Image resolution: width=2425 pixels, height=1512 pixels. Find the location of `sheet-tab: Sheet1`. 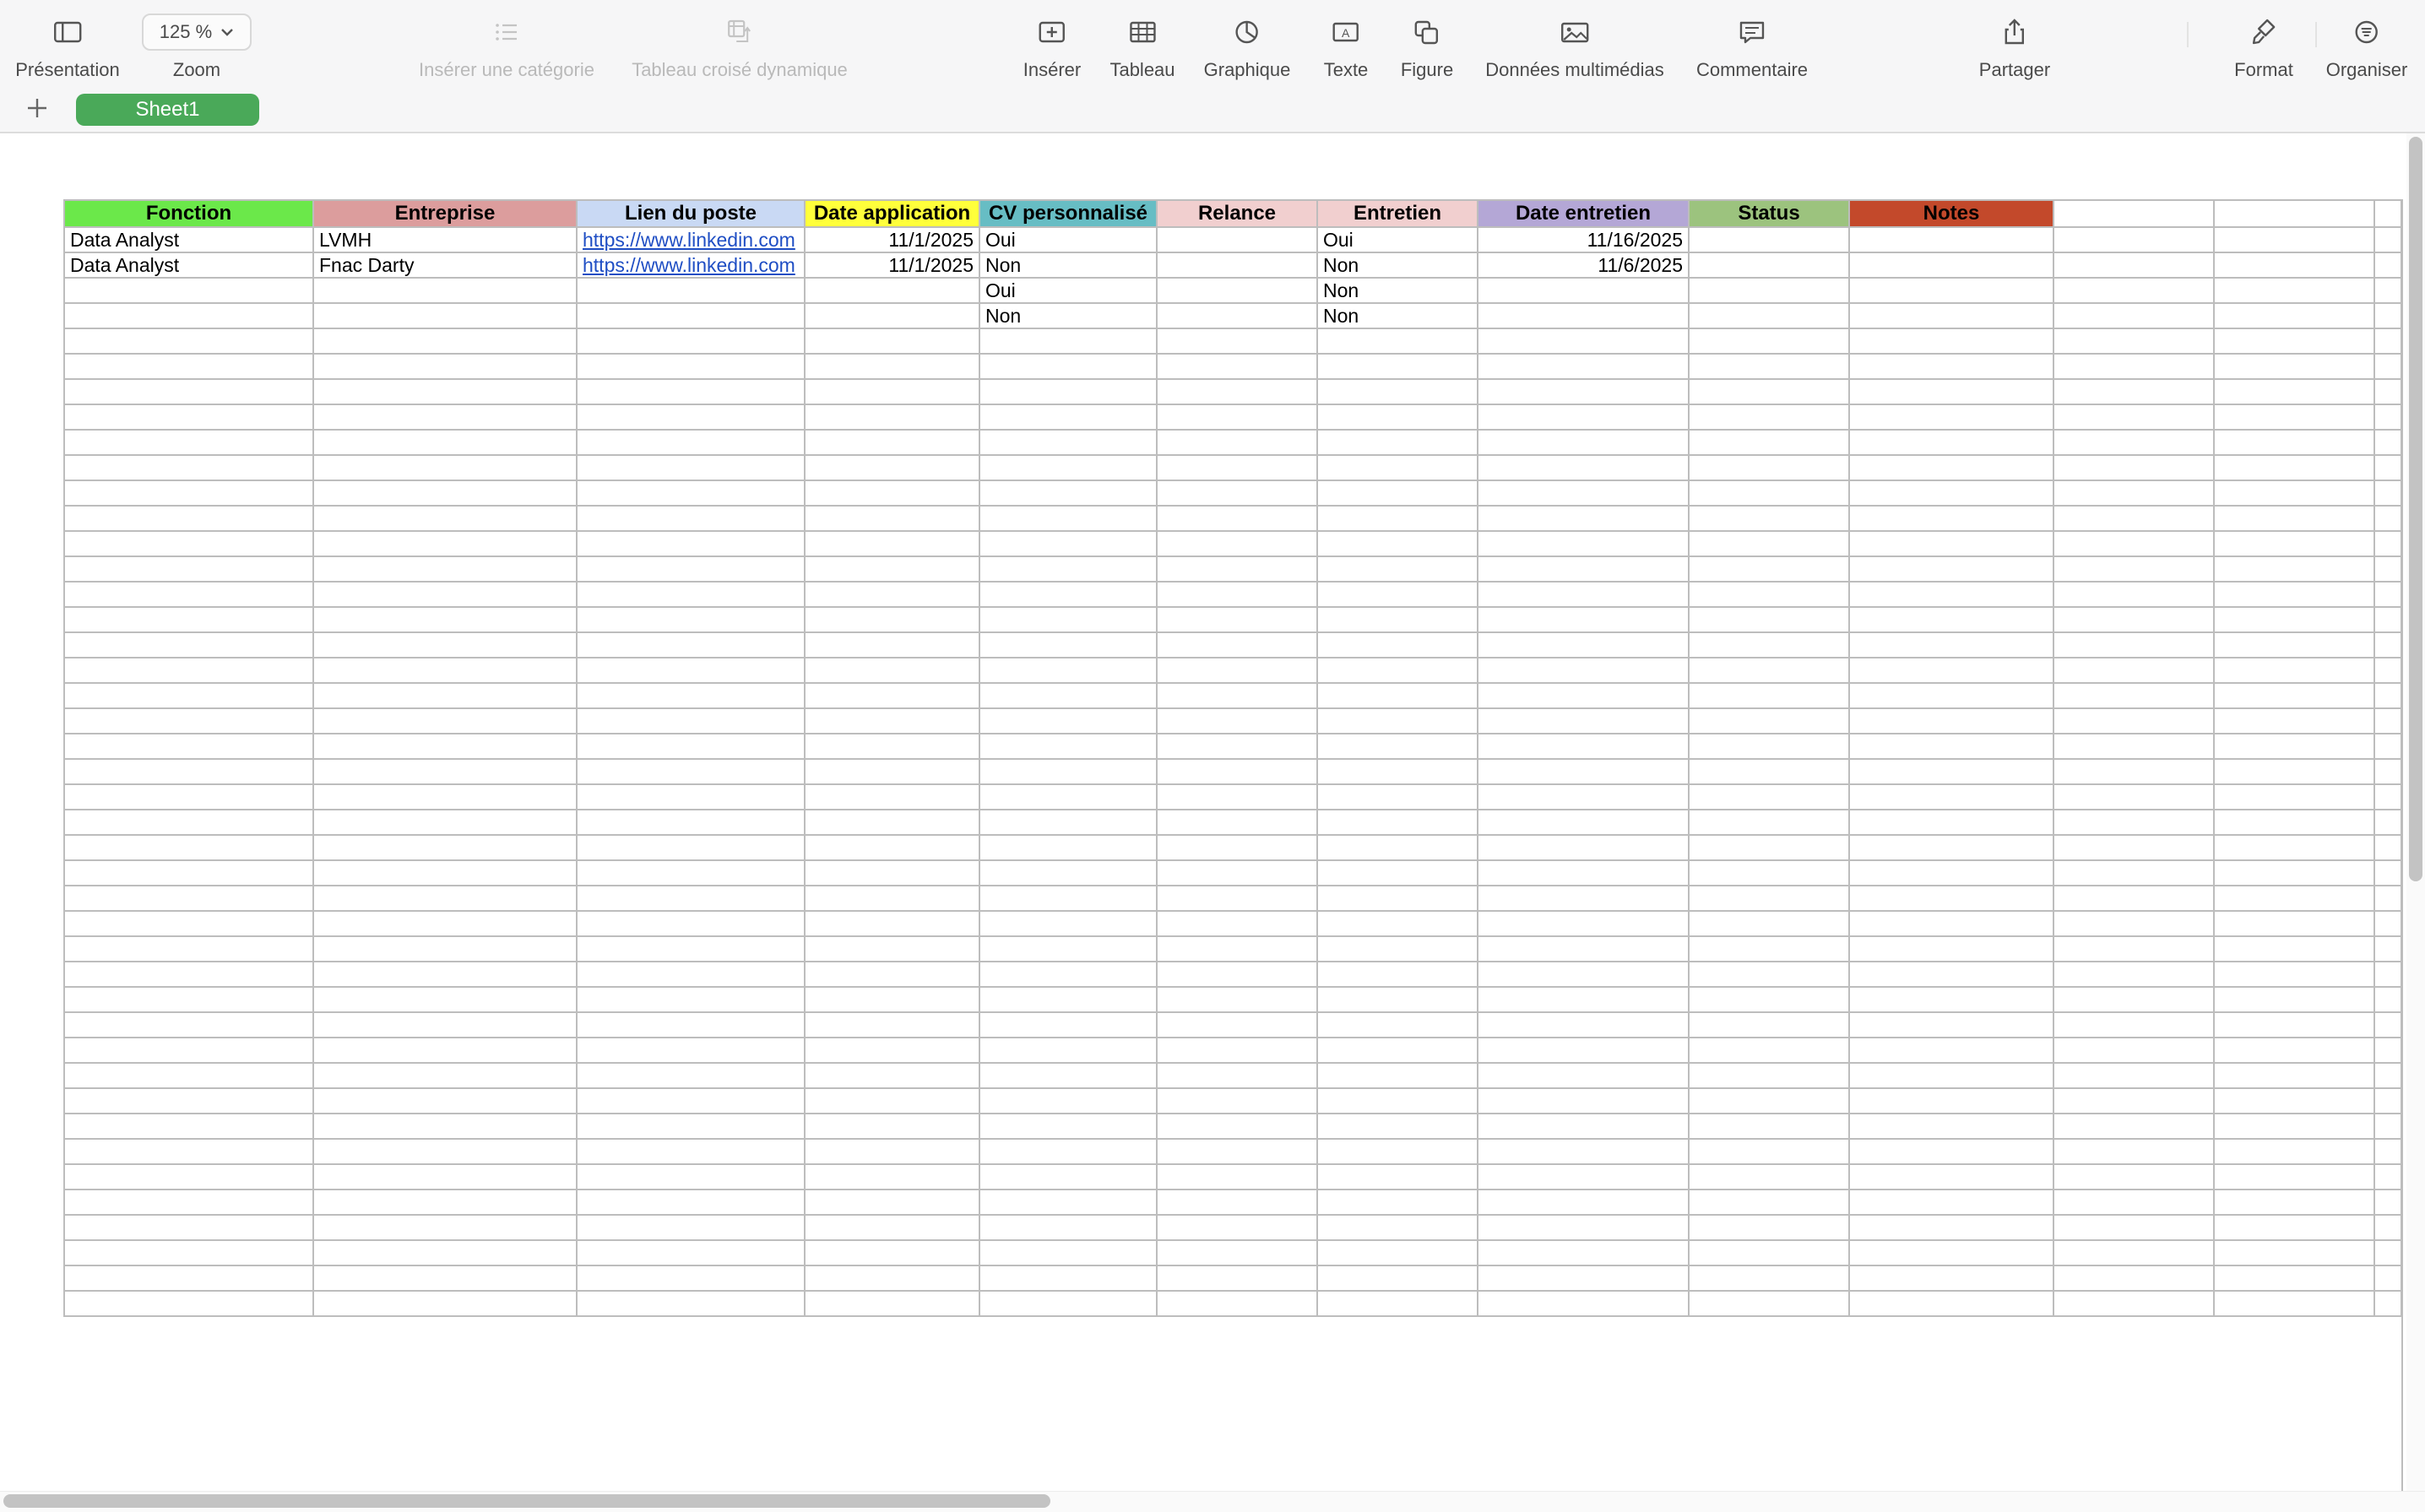

sheet-tab: Sheet1 is located at coordinates (167, 110).